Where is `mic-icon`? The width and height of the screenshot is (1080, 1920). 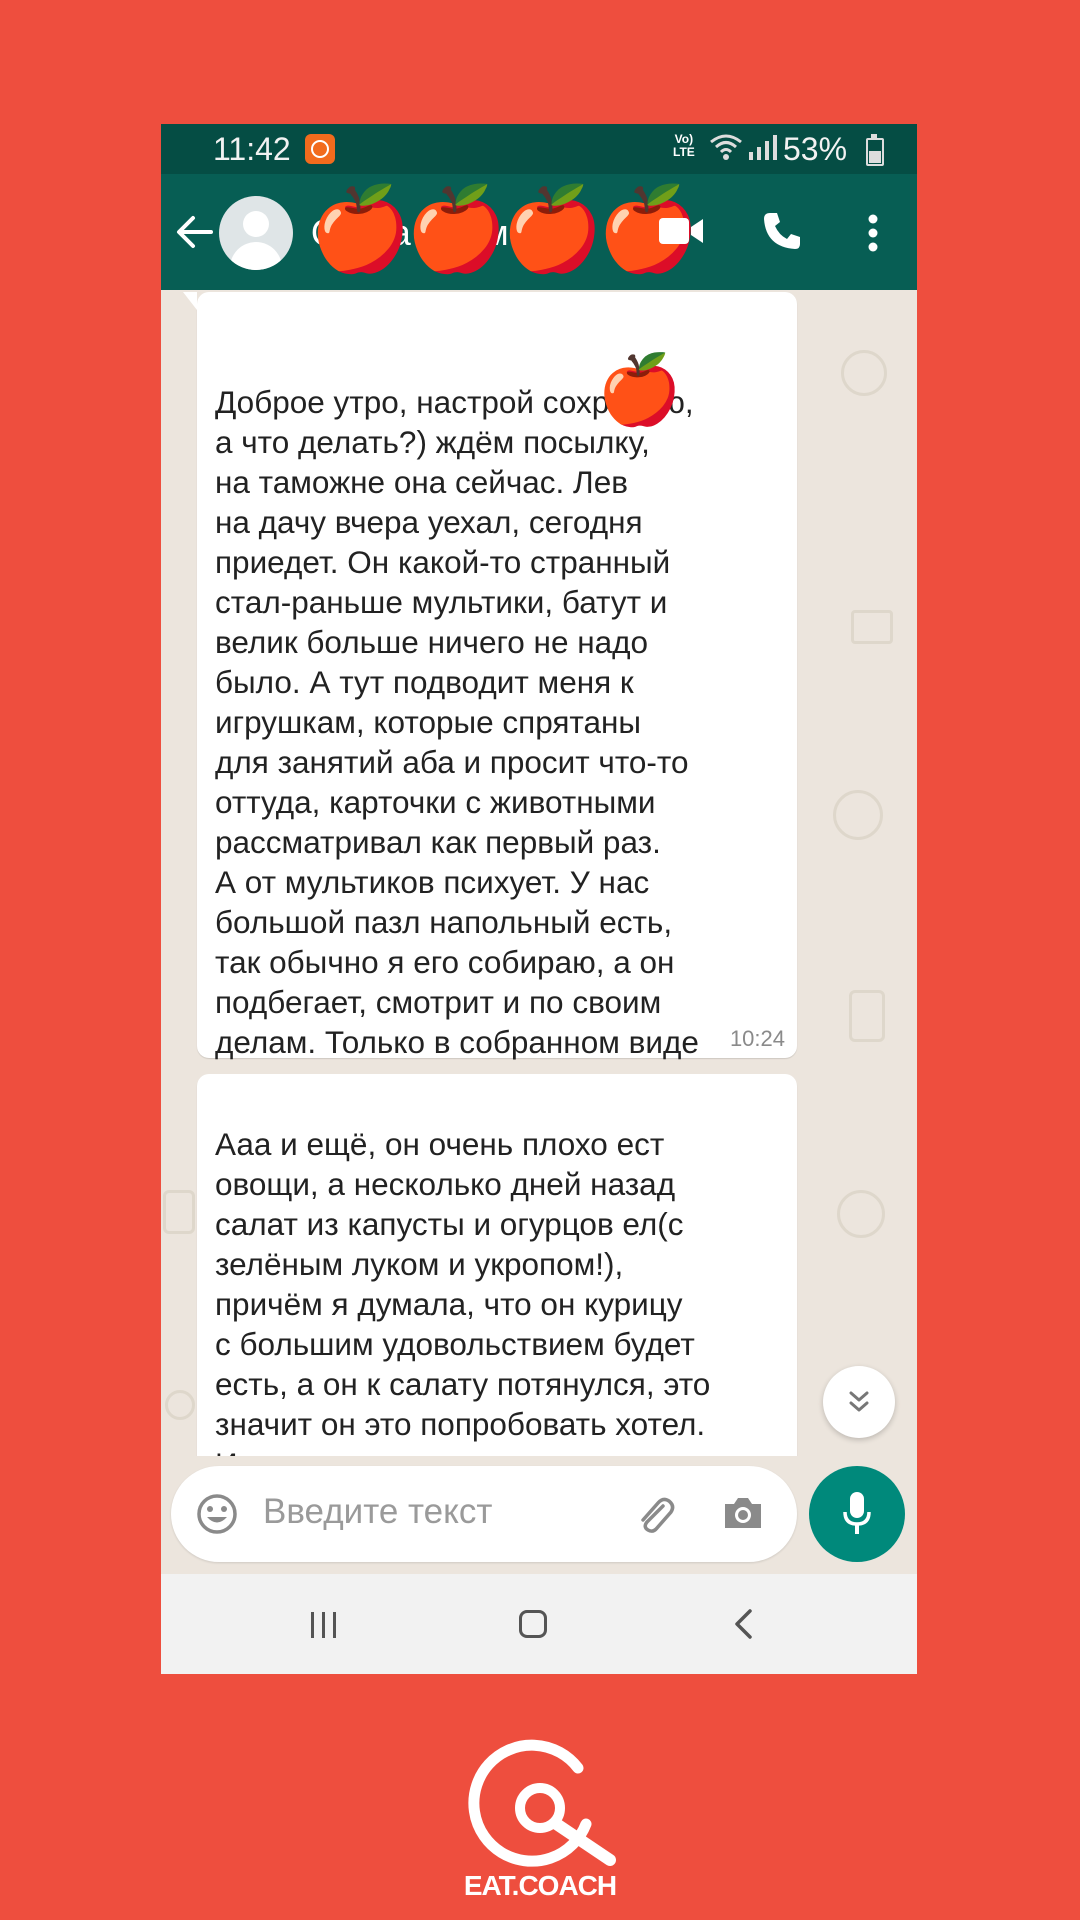
mic-icon is located at coordinates (857, 1513).